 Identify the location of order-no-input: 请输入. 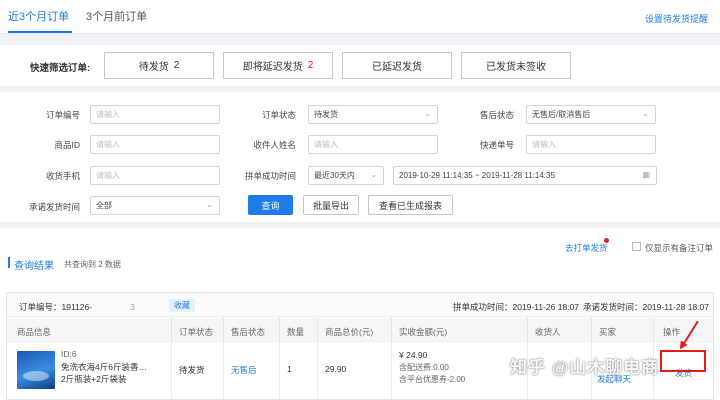
(155, 114).